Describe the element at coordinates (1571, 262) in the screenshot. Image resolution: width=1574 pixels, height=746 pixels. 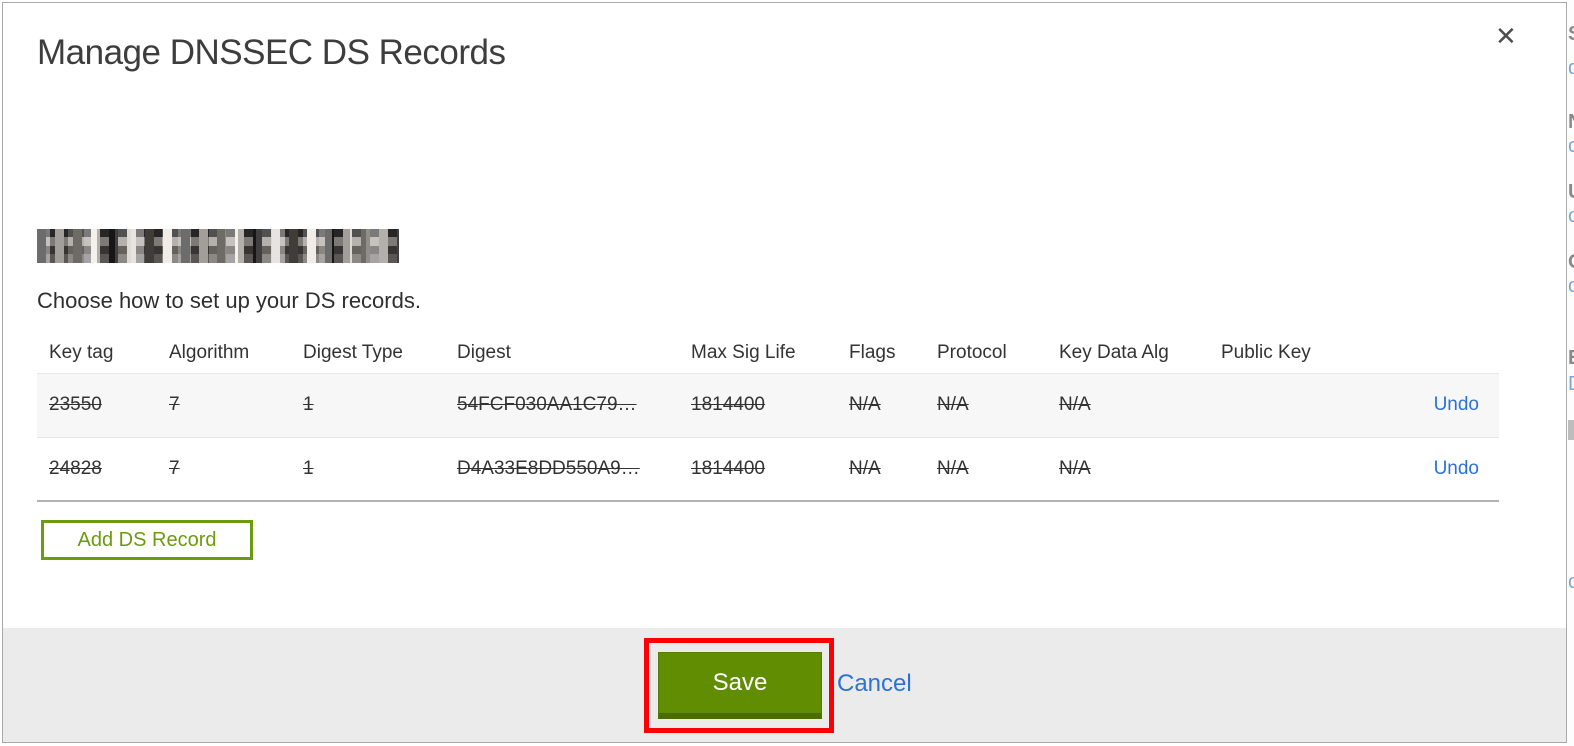
I see `background-text-fragment: O` at that location.